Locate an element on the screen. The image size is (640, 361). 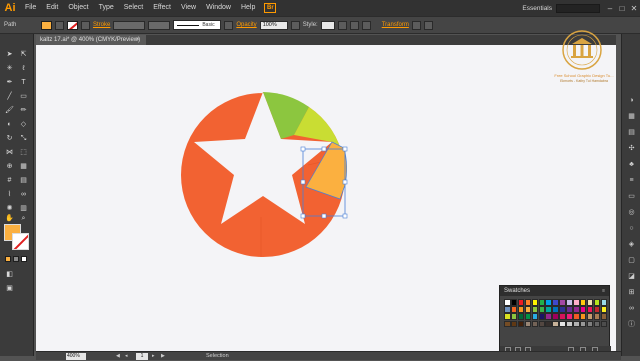
mesh-tool-icon: # is located at coordinates (9, 180).